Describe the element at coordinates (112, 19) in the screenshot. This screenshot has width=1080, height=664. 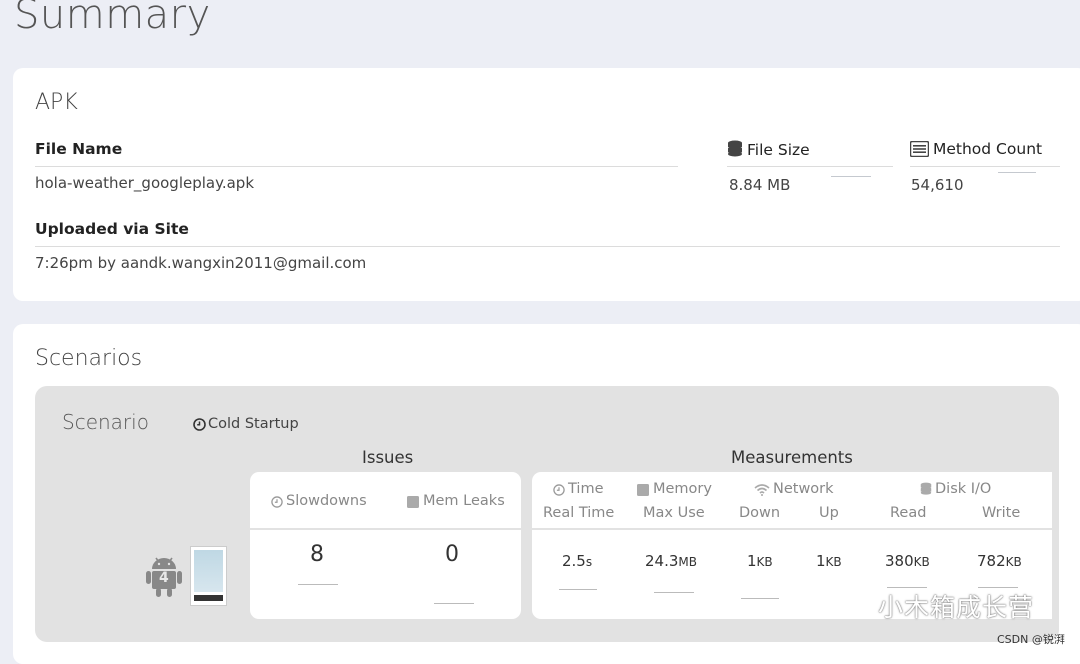
I see `page-title: Summary` at that location.